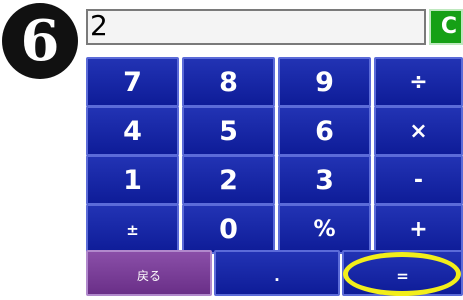  Describe the element at coordinates (228, 82) in the screenshot. I see `key-8: 8` at that location.